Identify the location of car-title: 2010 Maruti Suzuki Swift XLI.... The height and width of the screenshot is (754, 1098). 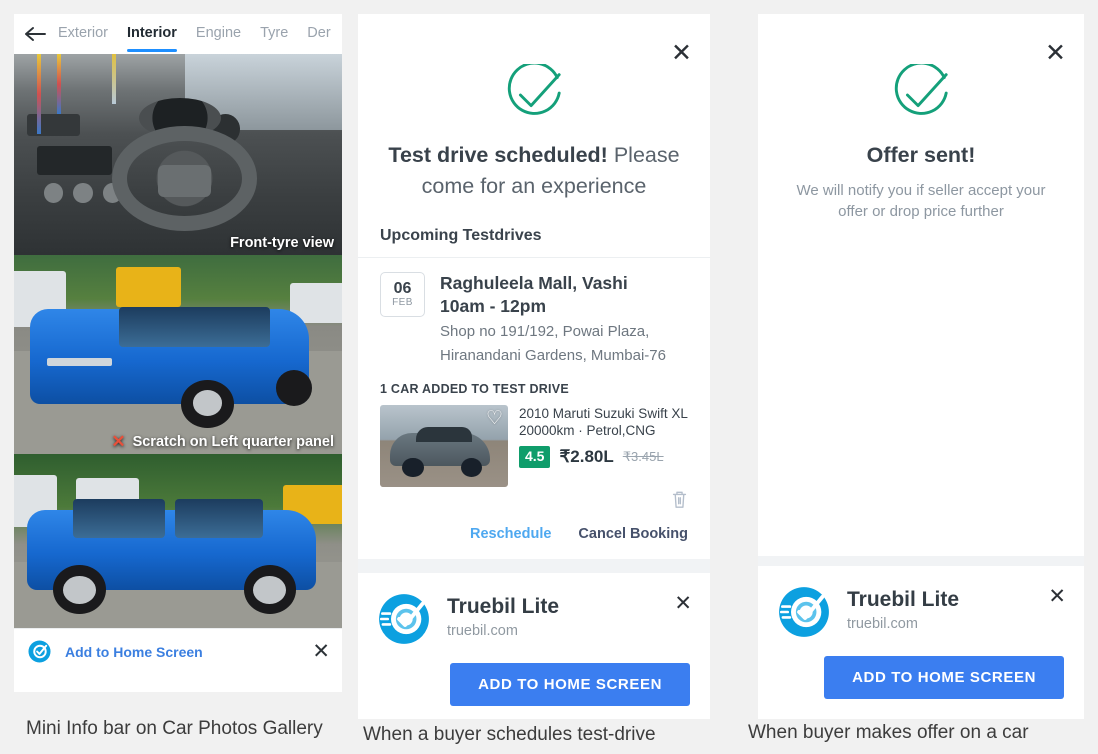
(603, 414).